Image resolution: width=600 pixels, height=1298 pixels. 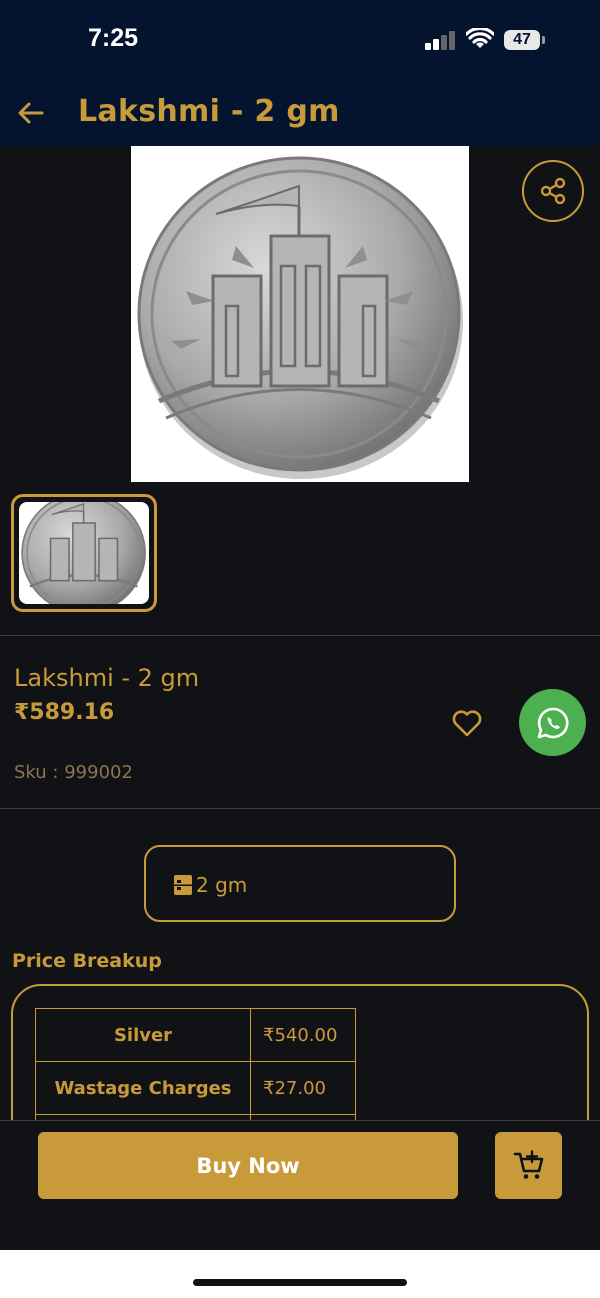 I want to click on status-bar: 7:25 47, so click(x=300, y=42).